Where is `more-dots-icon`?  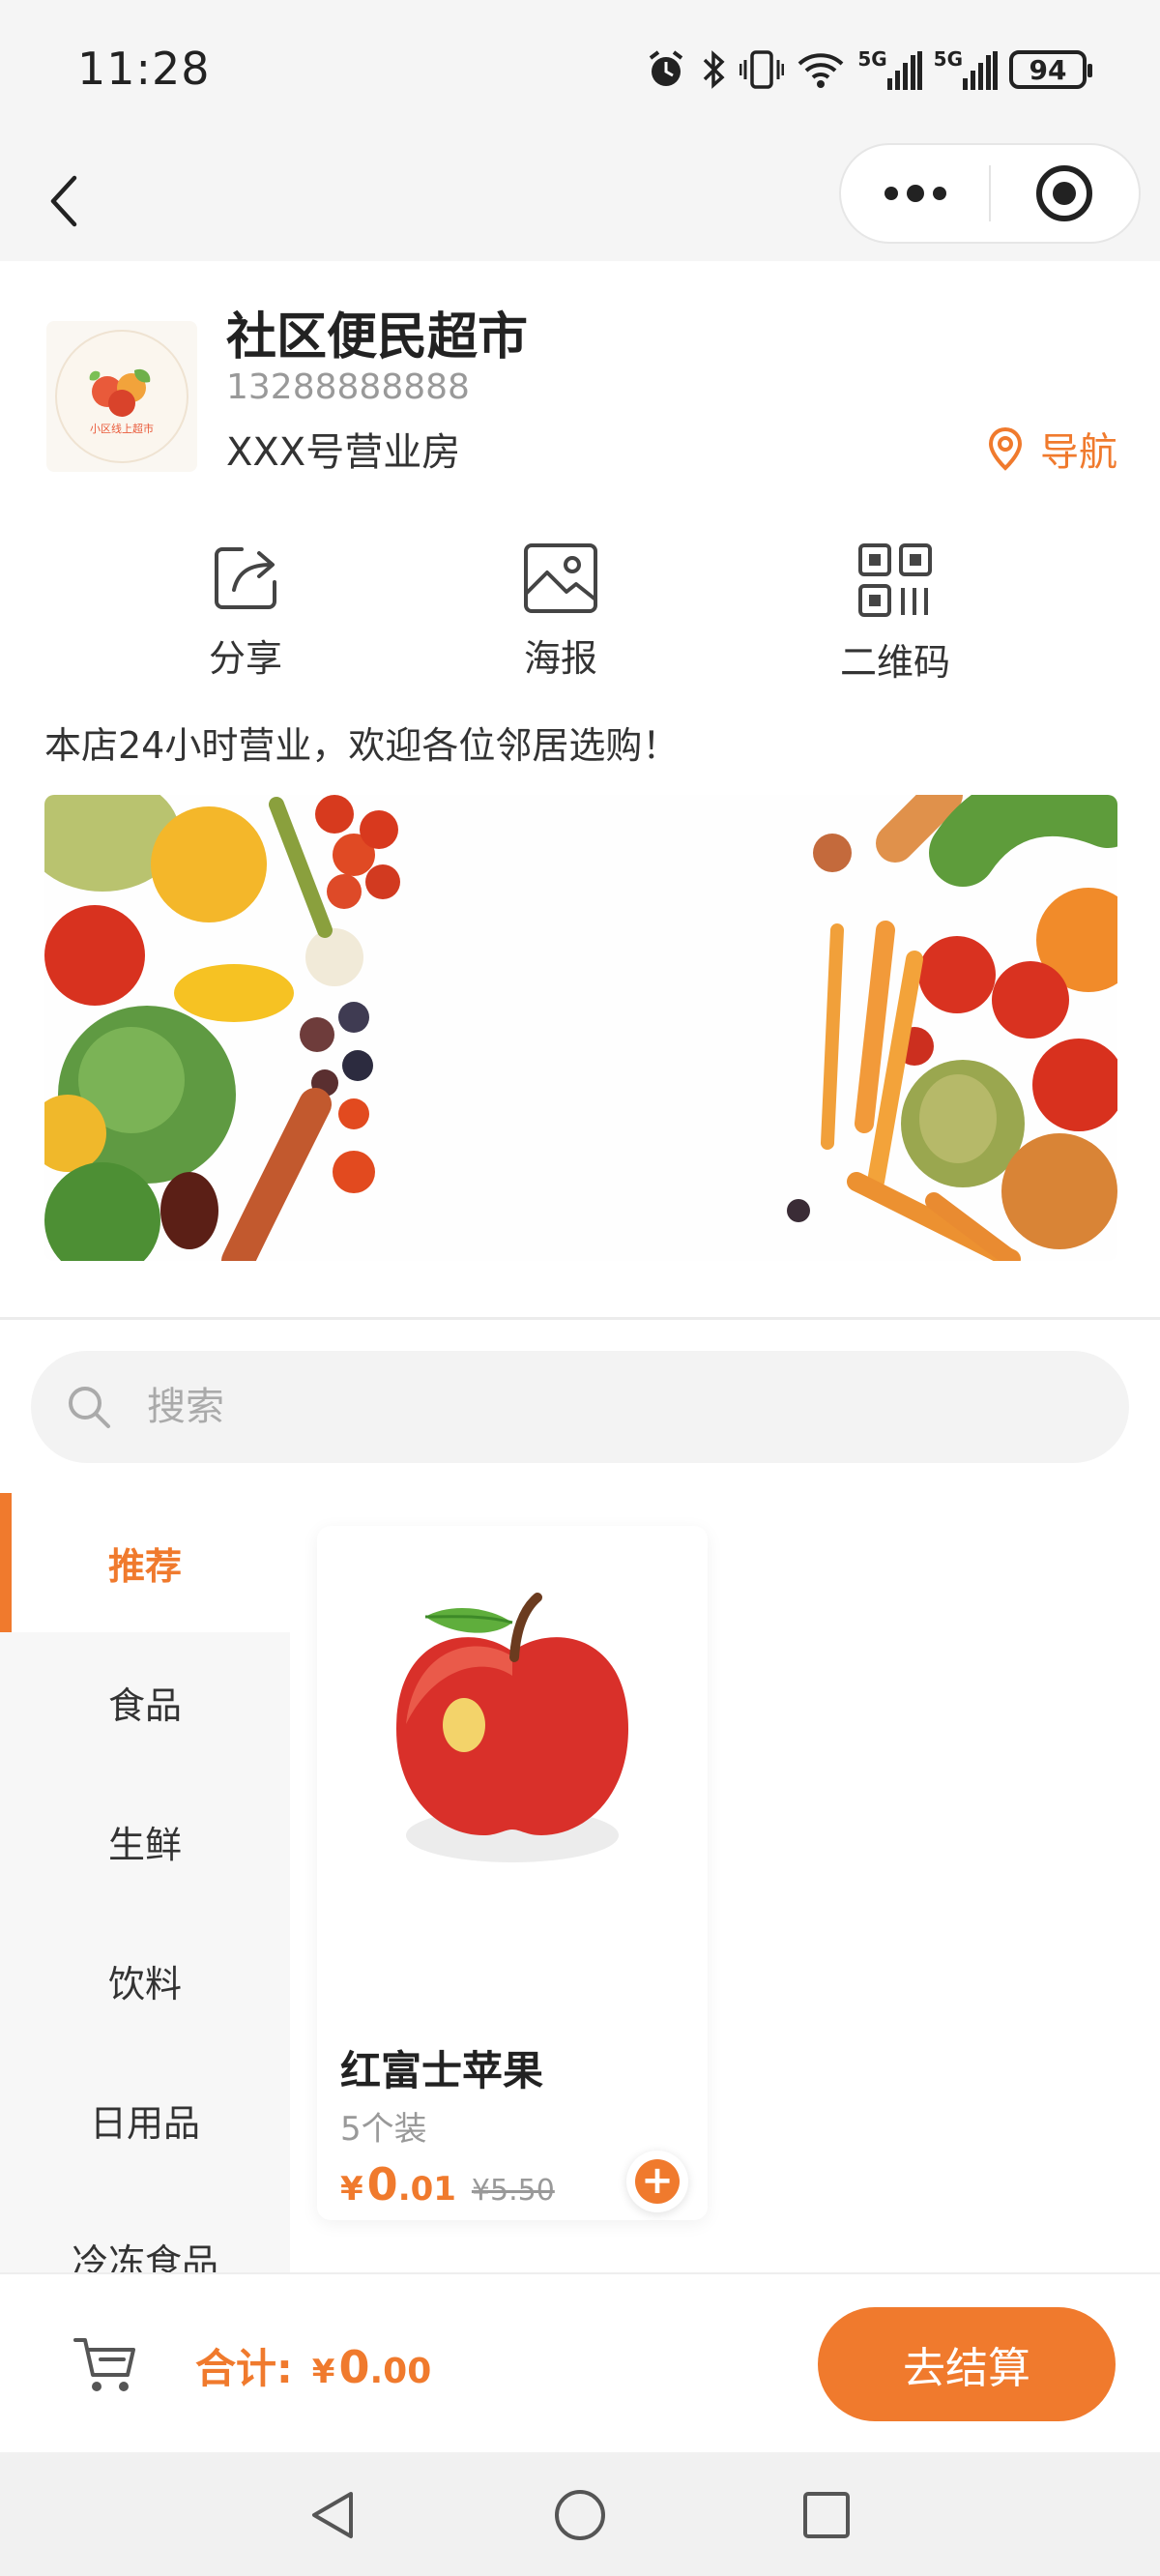
more-dots-icon is located at coordinates (915, 193).